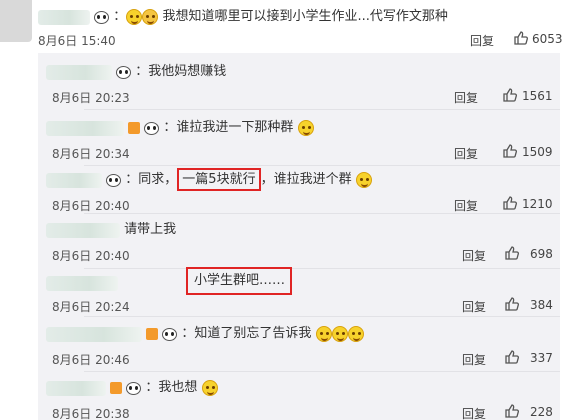 This screenshot has height=420, width=568. I want to click on reply-text: ：我他妈想赚钱, so click(181, 71).